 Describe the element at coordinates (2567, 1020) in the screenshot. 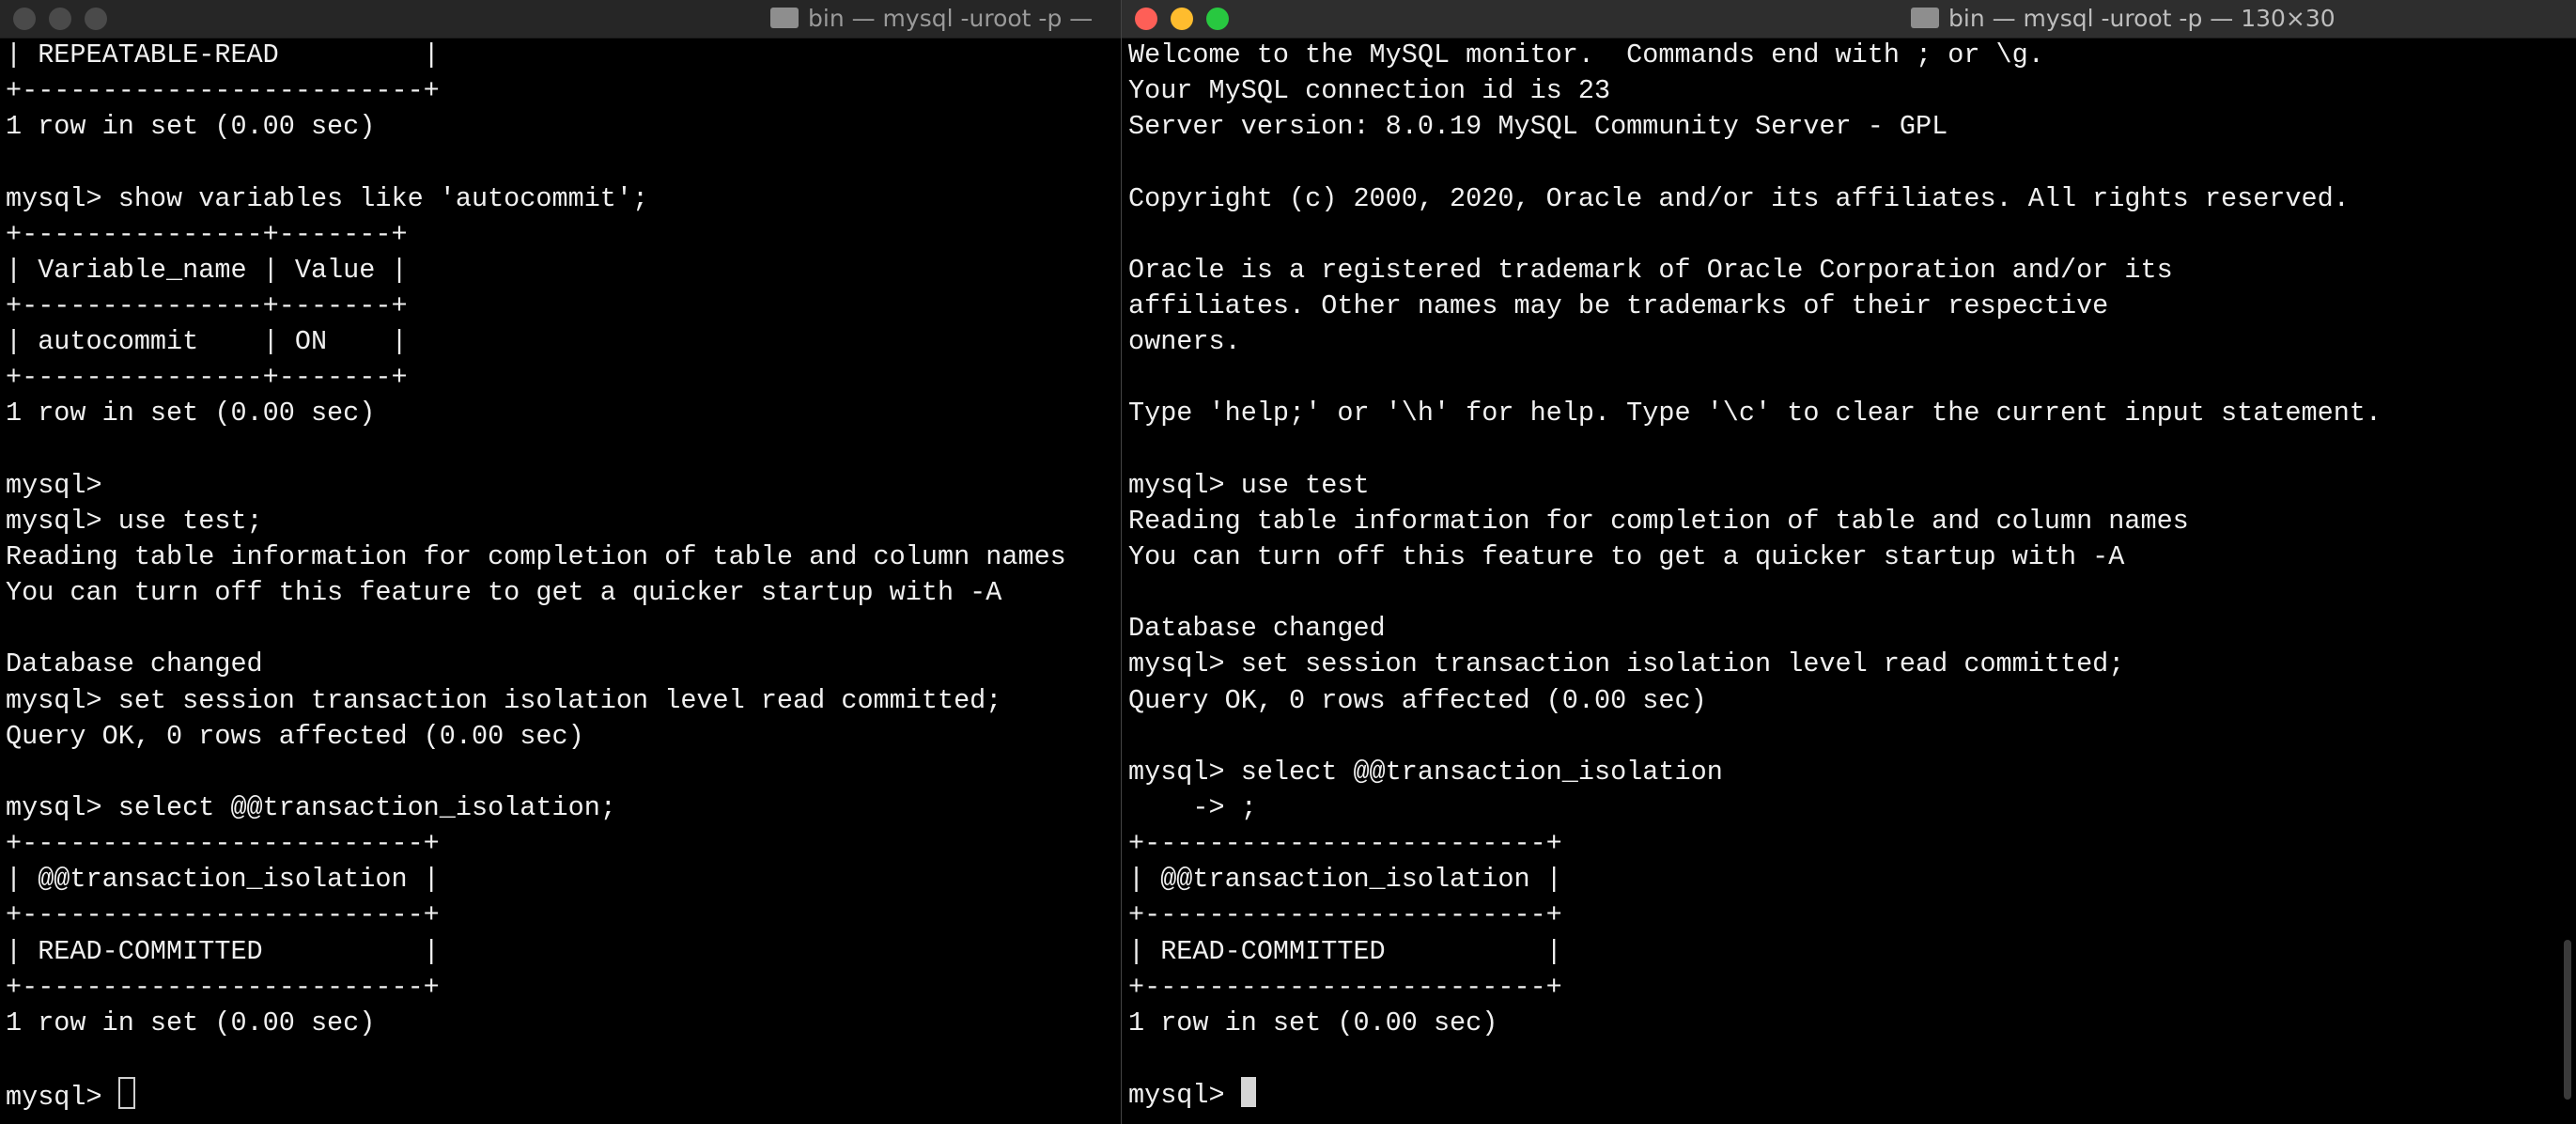

I see `right-scrollbar` at that location.